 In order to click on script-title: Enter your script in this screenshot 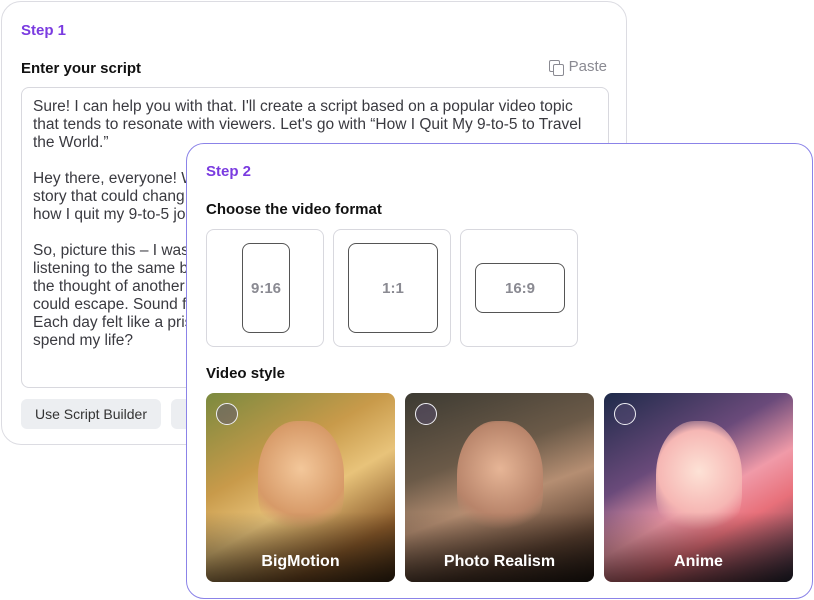, I will do `click(81, 68)`.